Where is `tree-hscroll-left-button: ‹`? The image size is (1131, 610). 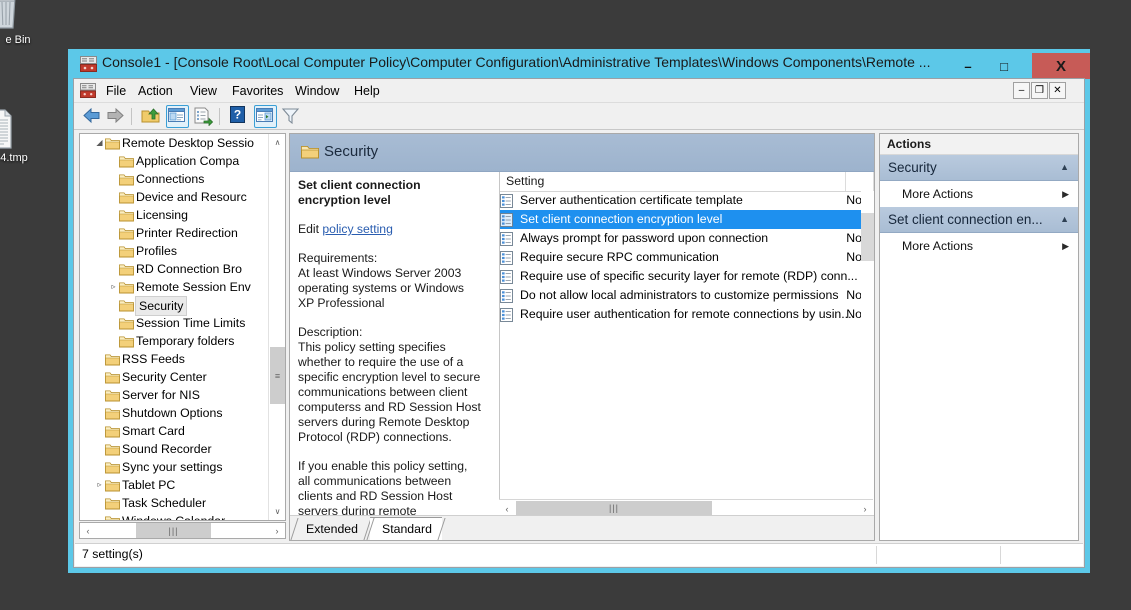
tree-hscroll-left-button: ‹ is located at coordinates (88, 530).